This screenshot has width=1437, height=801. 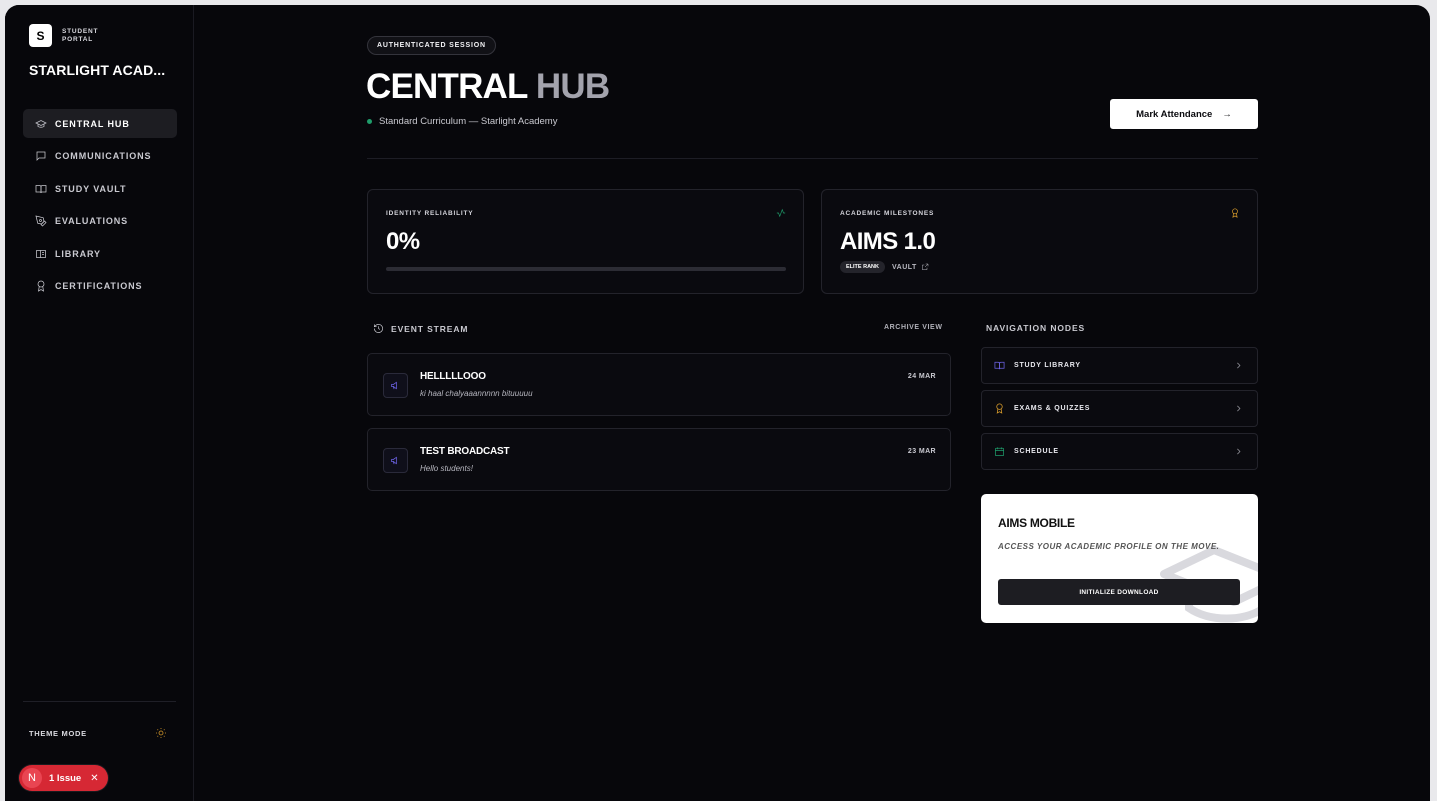 I want to click on rank-row: ELITE RANK VAULT, so click(x=884, y=267).